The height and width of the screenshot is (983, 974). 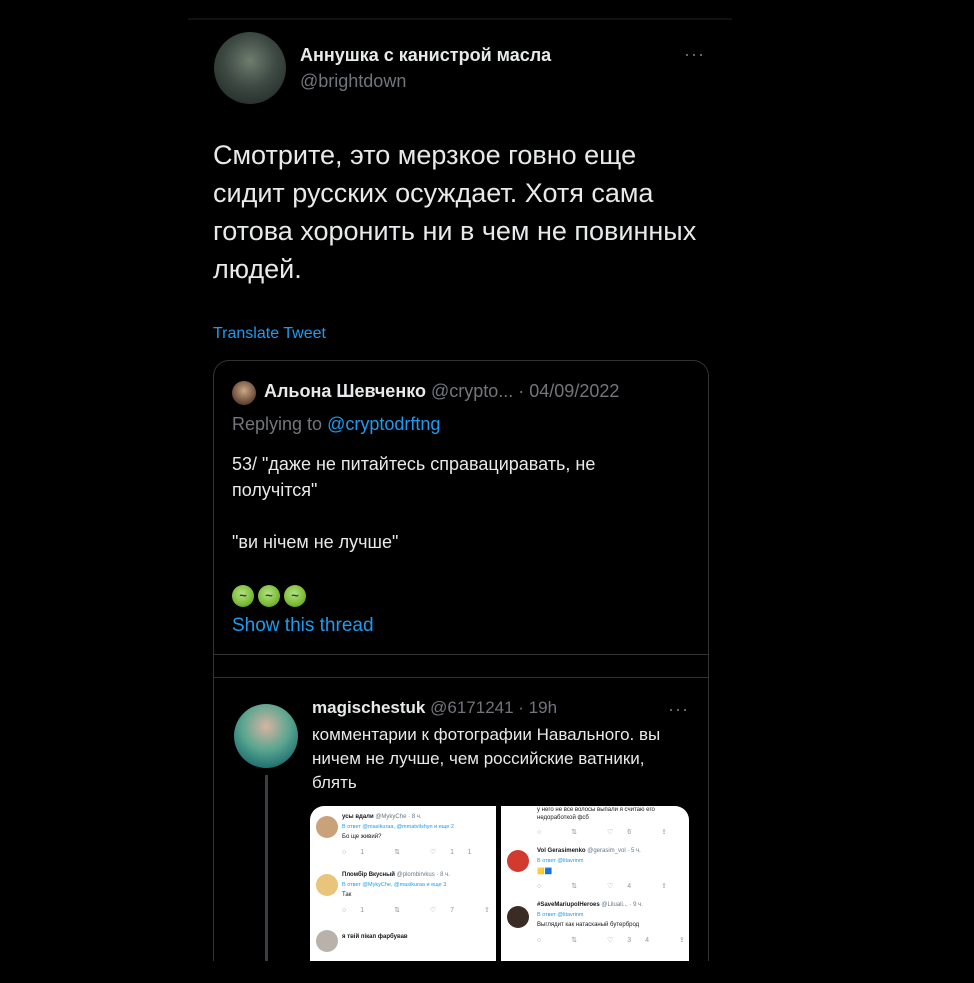 I want to click on commenter-actions: ○1 ⇅ ♡11 ⇪, so click(x=419, y=852).